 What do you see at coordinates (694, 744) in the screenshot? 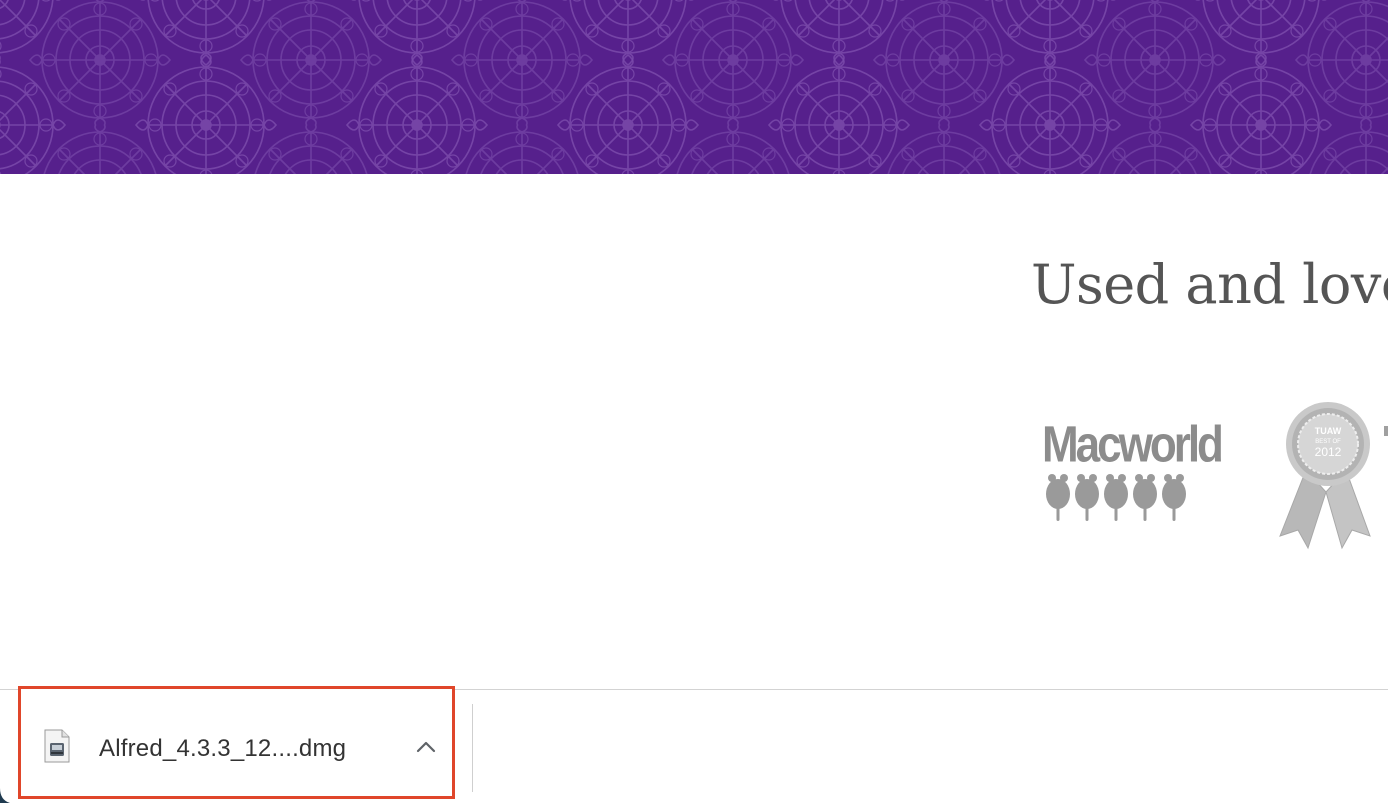
I see `download-shelf: Alfred_4.3.3_12....dmg` at bounding box center [694, 744].